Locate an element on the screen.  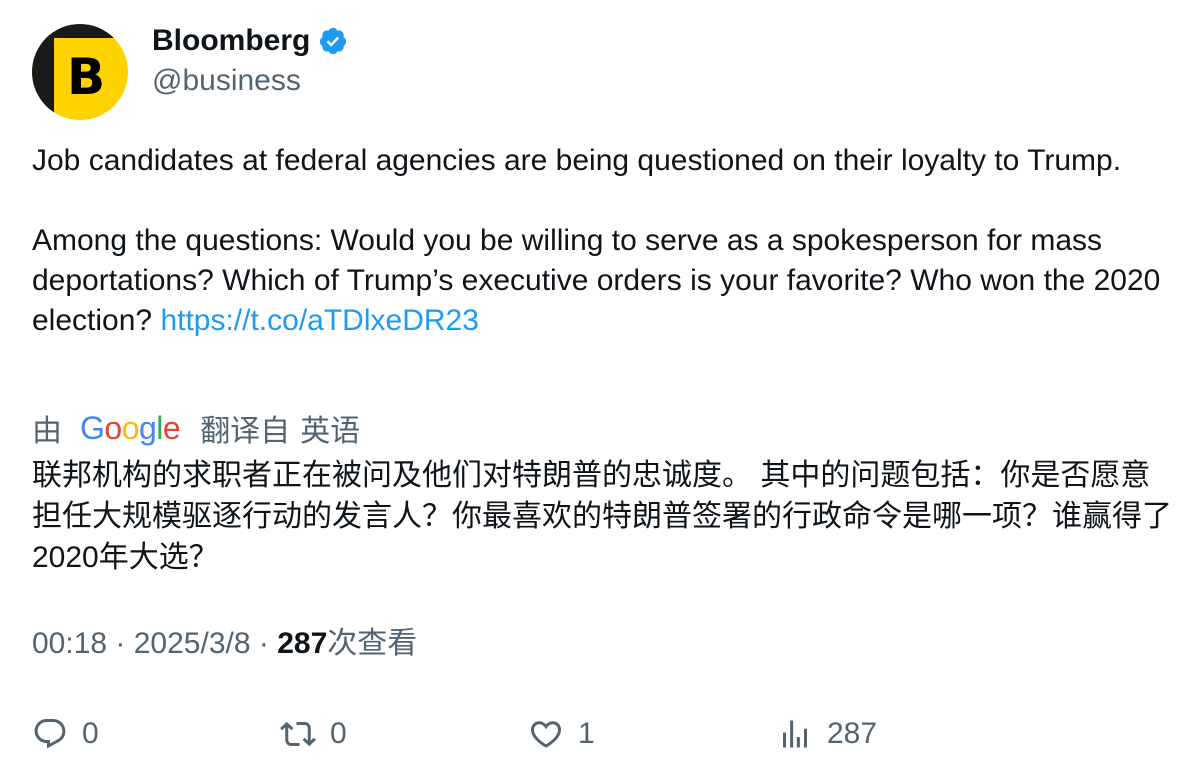
reply-icon is located at coordinates (50, 734).